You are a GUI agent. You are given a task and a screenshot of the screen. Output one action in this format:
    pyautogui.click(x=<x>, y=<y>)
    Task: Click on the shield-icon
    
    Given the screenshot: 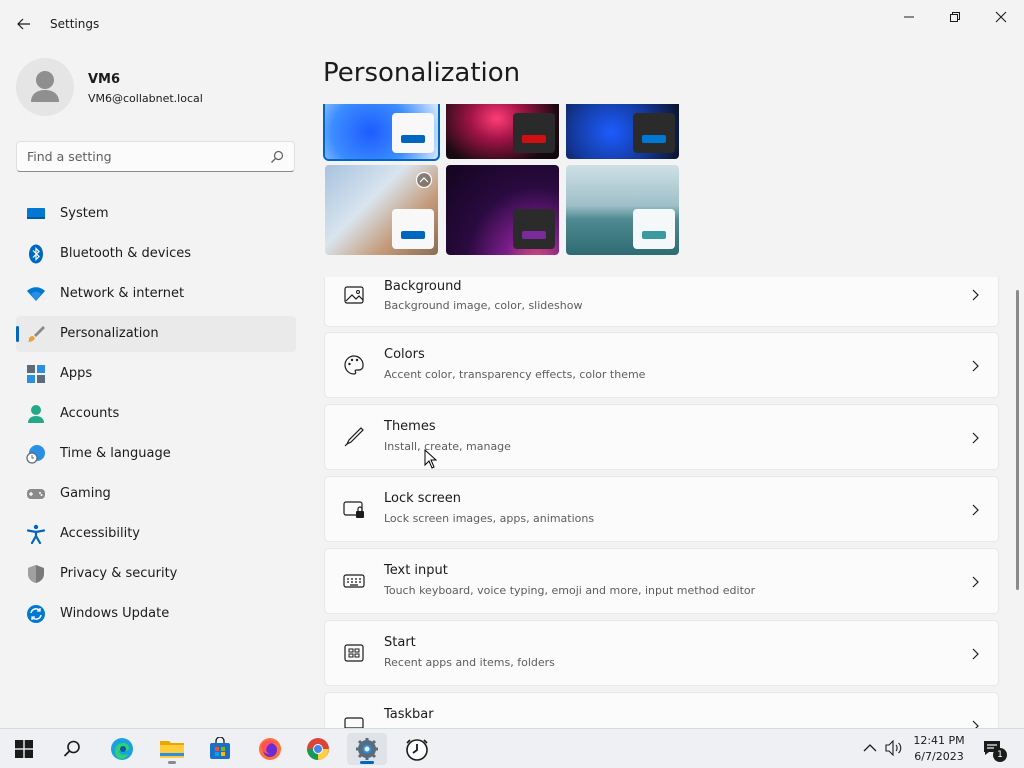 What is the action you would take?
    pyautogui.click(x=36, y=574)
    